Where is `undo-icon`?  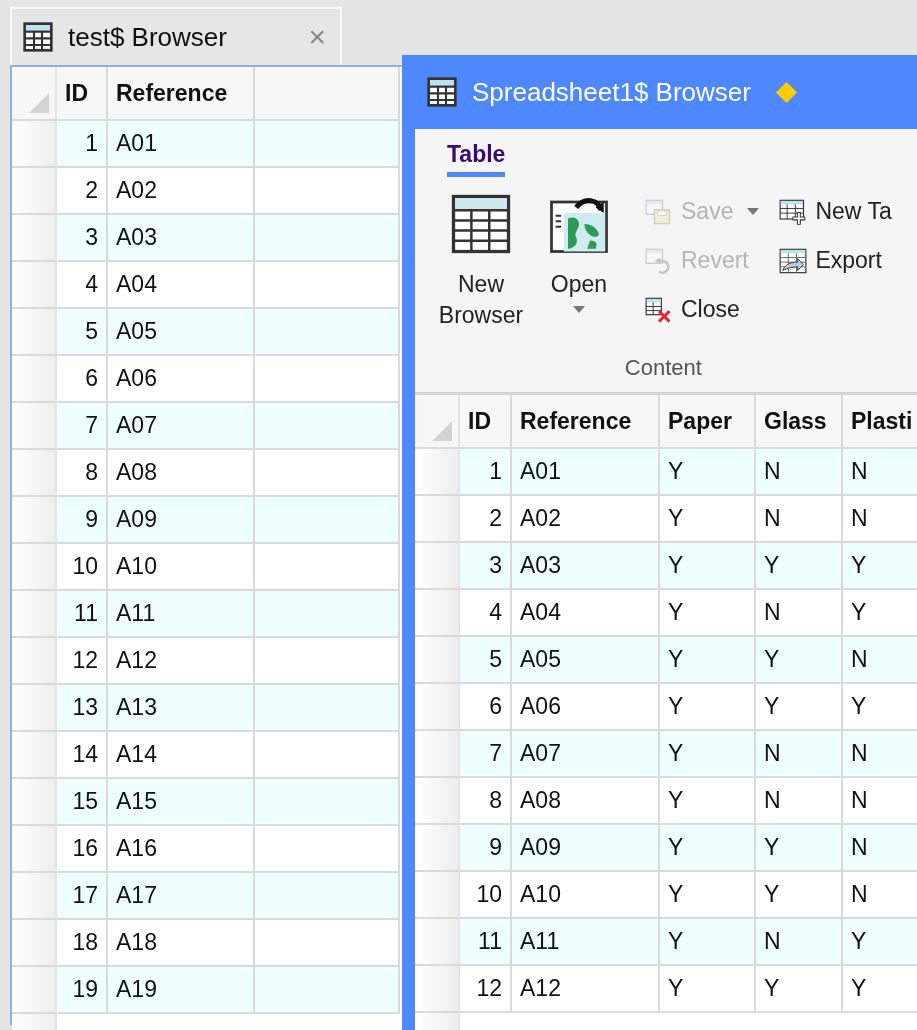
undo-icon is located at coordinates (659, 260).